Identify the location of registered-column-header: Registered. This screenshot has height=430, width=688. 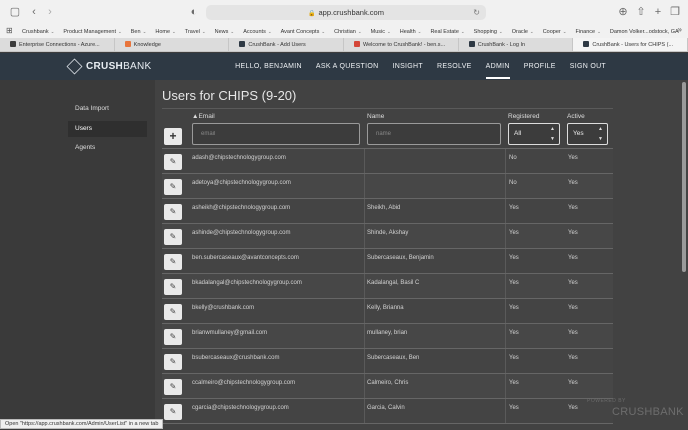
(523, 116).